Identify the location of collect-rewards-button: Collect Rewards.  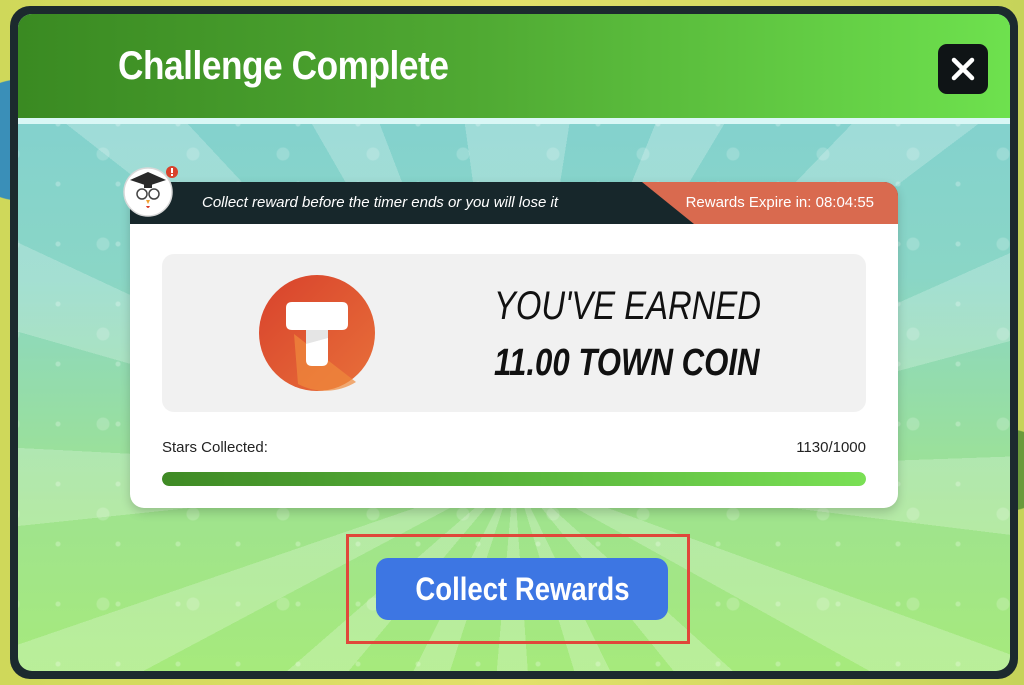
(522, 589).